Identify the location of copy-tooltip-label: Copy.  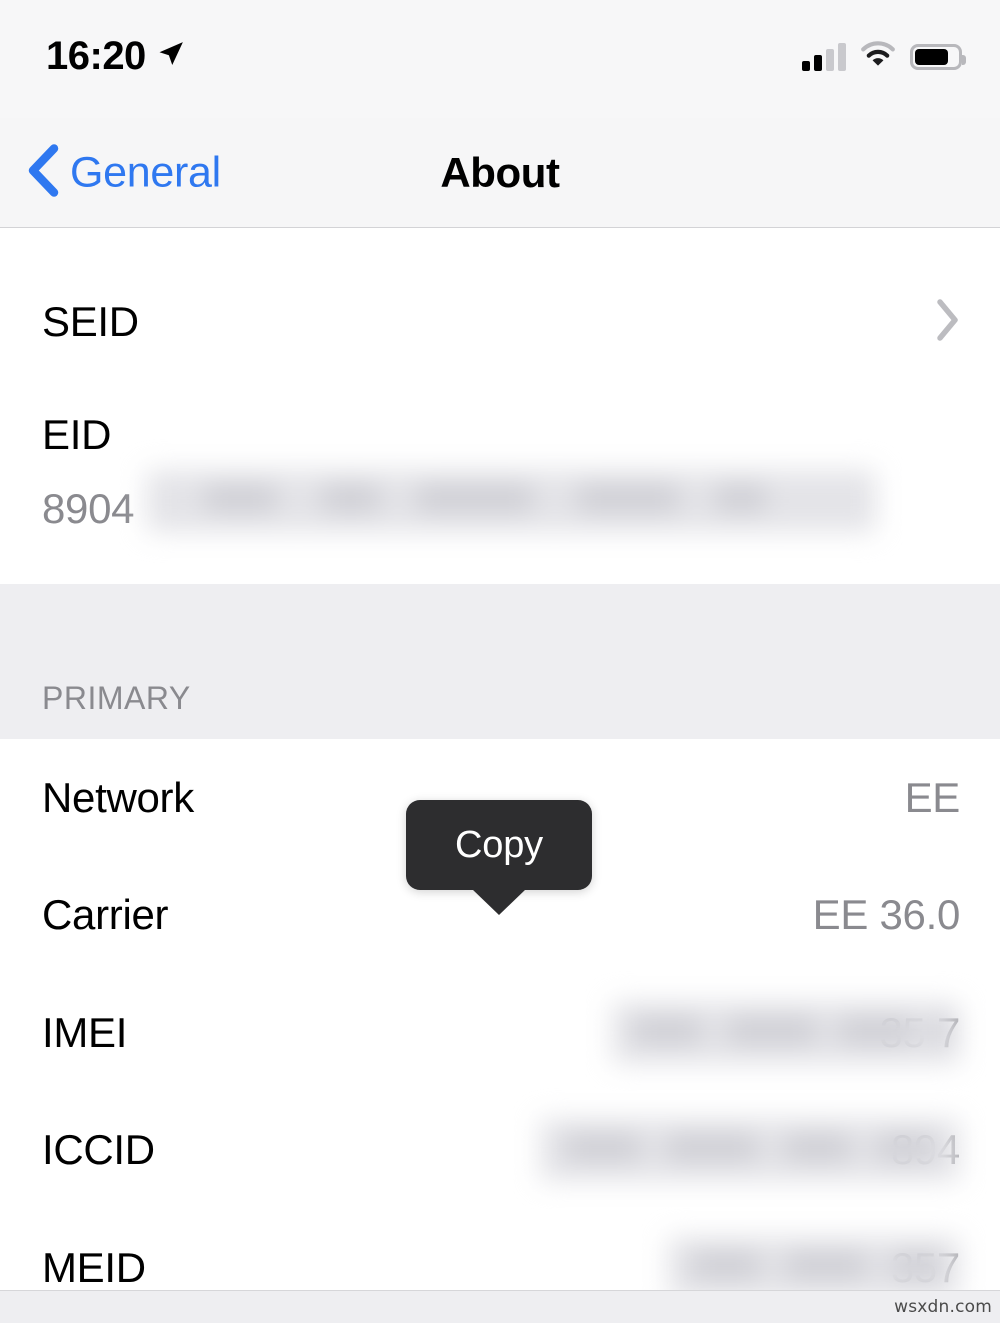
(499, 844).